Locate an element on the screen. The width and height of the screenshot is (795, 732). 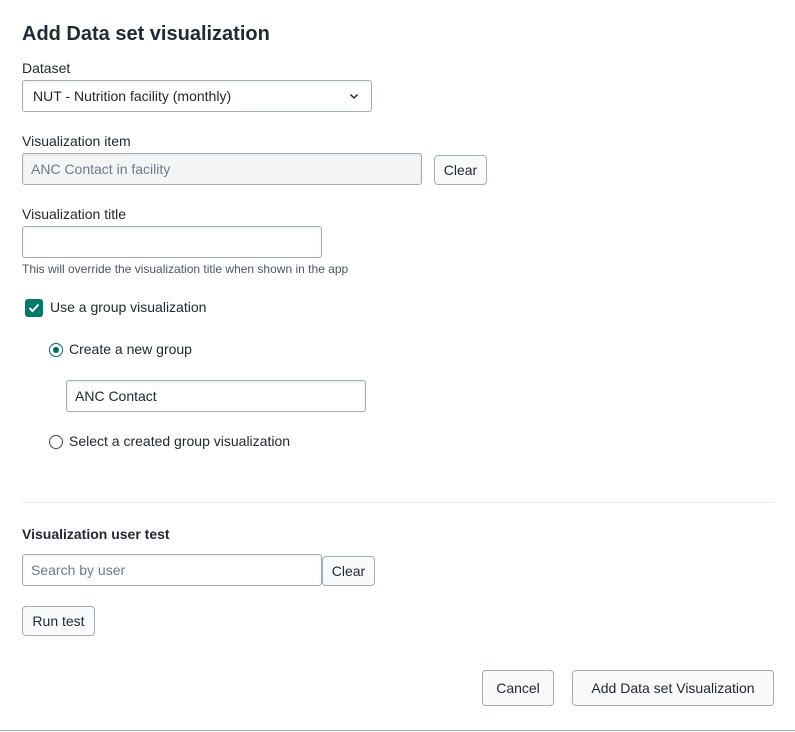
user-search-clear-button: Clear is located at coordinates (348, 571).